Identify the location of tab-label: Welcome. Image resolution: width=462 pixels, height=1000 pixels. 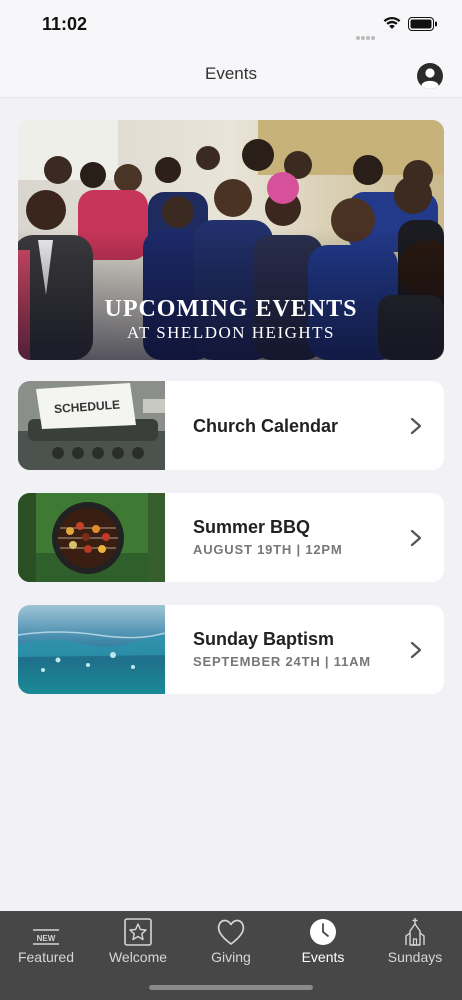
(138, 957).